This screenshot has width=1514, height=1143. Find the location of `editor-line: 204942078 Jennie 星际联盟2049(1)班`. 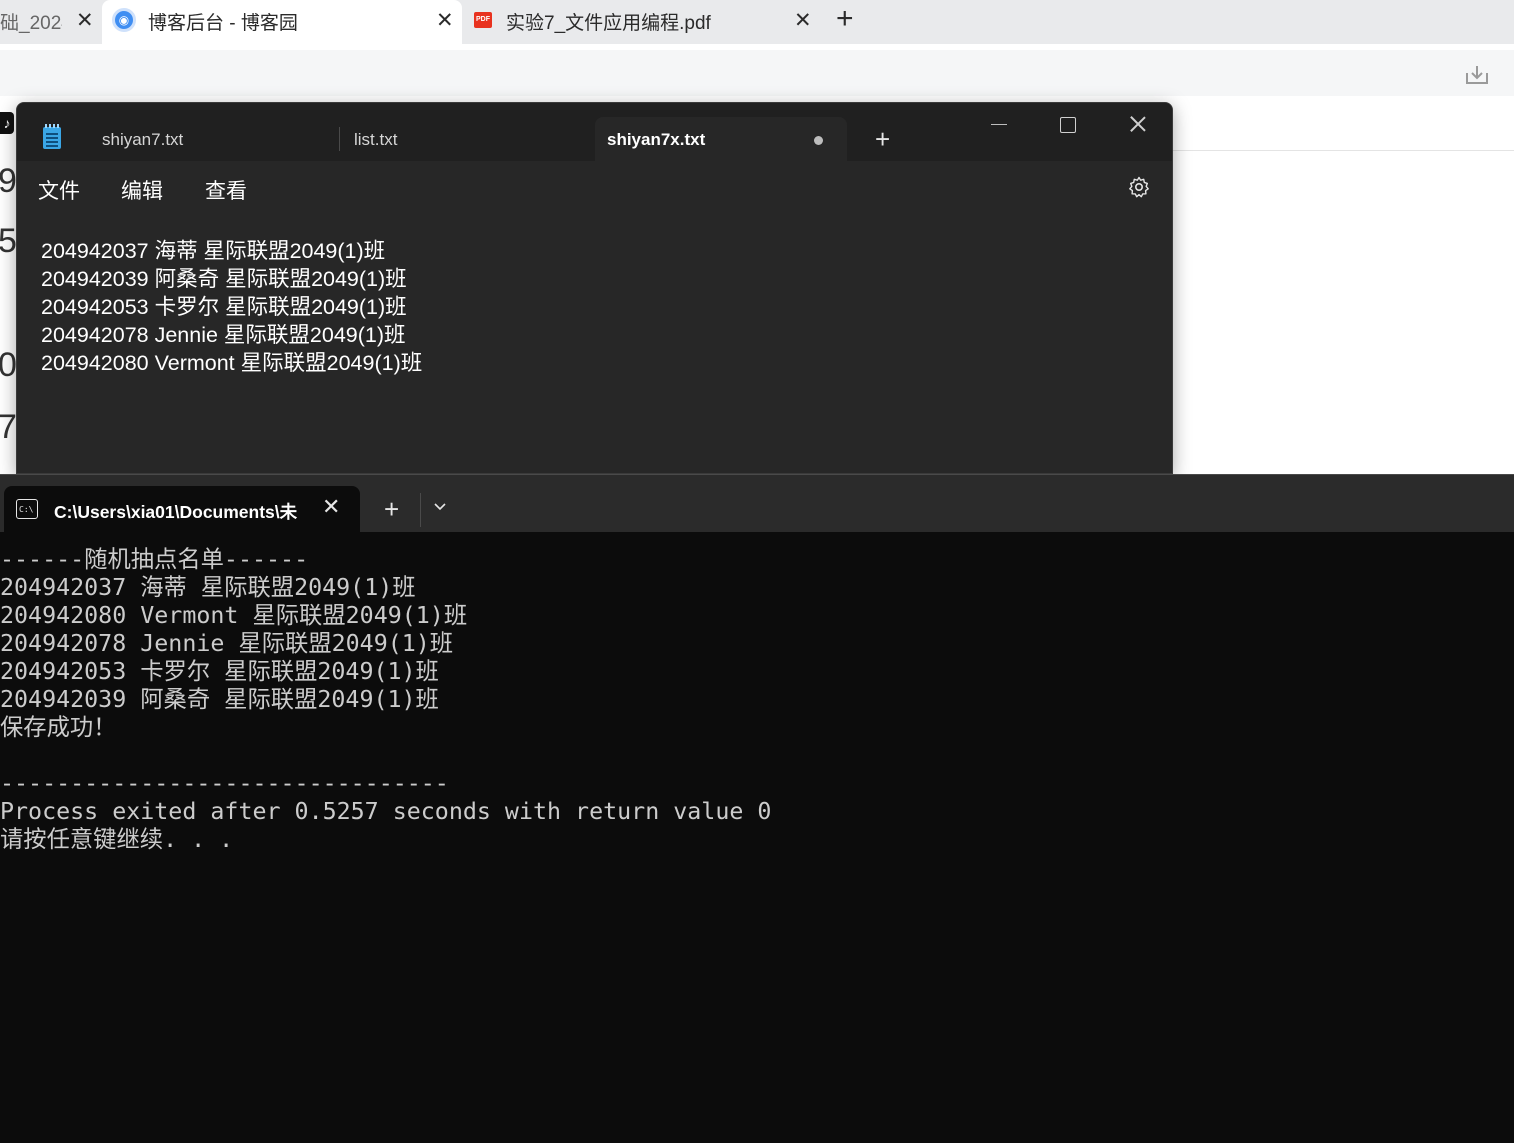

editor-line: 204942078 Jennie 星际联盟2049(1)班 is located at coordinates (223, 335).